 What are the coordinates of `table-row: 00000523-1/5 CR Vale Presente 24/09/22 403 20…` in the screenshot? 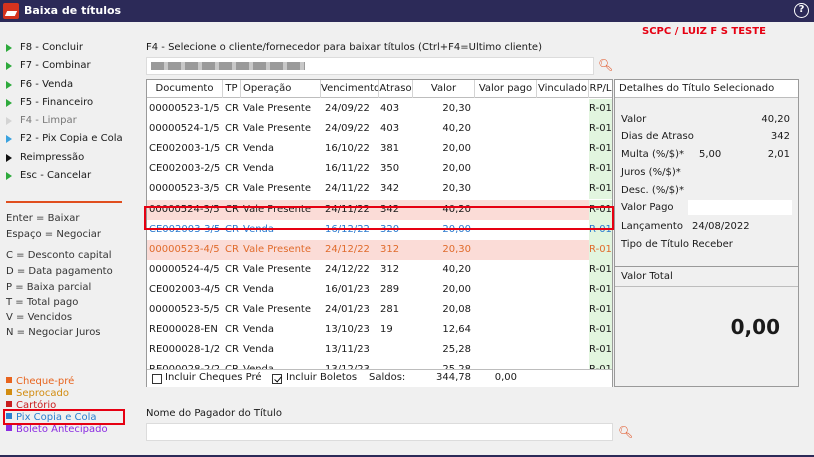 It's located at (379, 109).